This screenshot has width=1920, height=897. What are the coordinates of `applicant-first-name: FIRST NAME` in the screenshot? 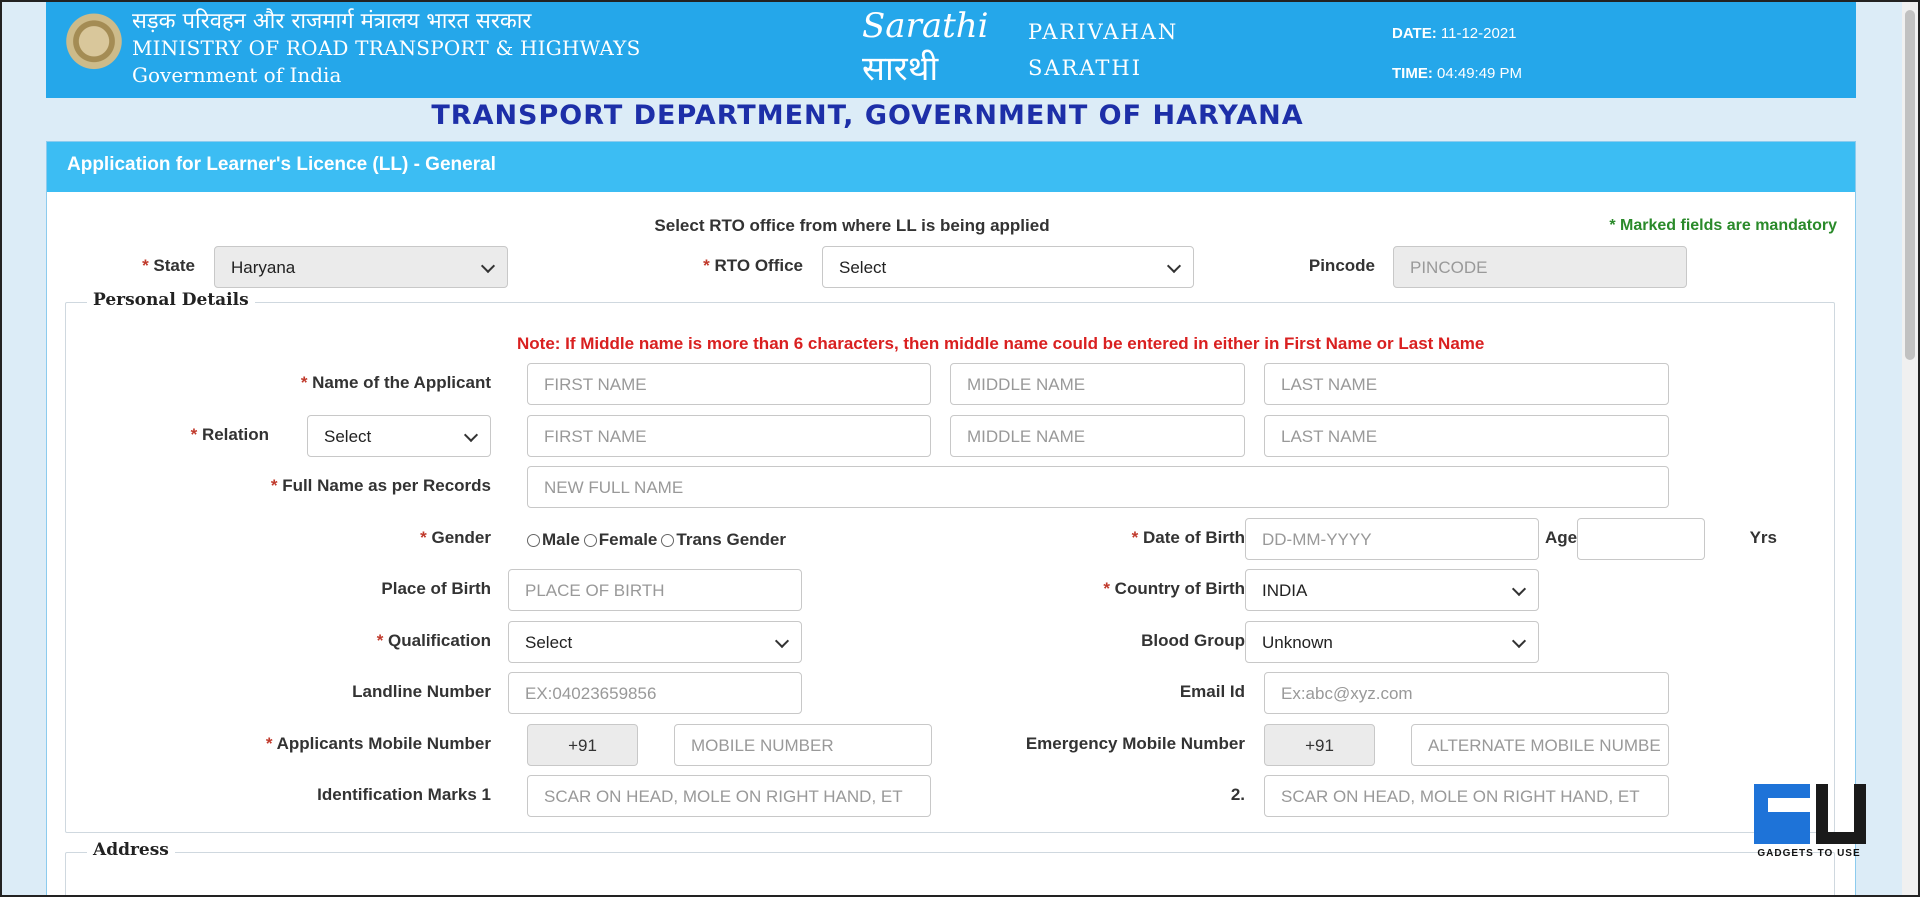 It's located at (729, 384).